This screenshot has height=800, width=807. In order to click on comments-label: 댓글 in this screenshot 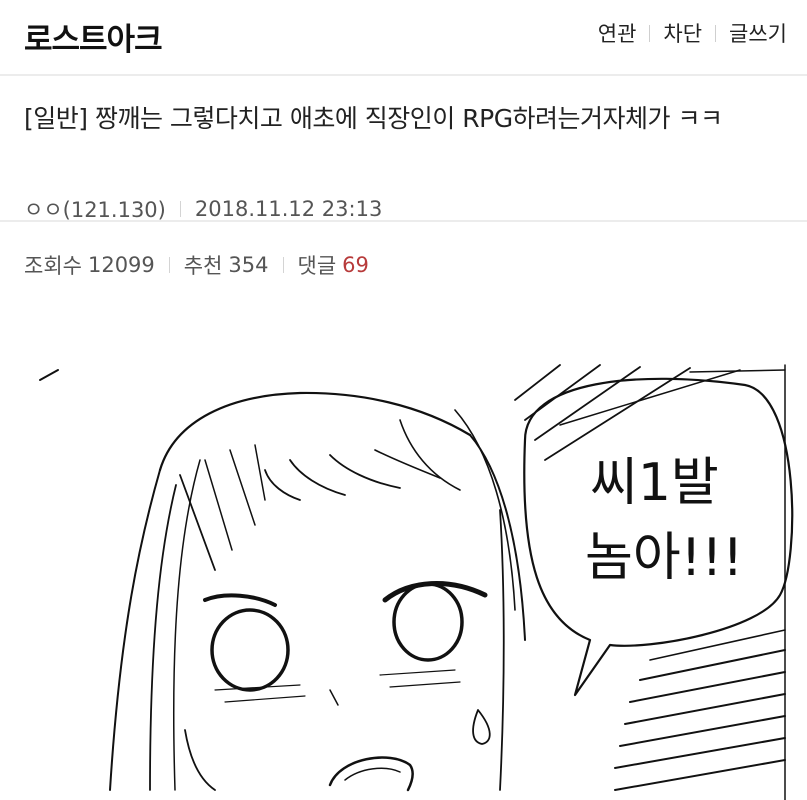, I will do `click(317, 265)`.